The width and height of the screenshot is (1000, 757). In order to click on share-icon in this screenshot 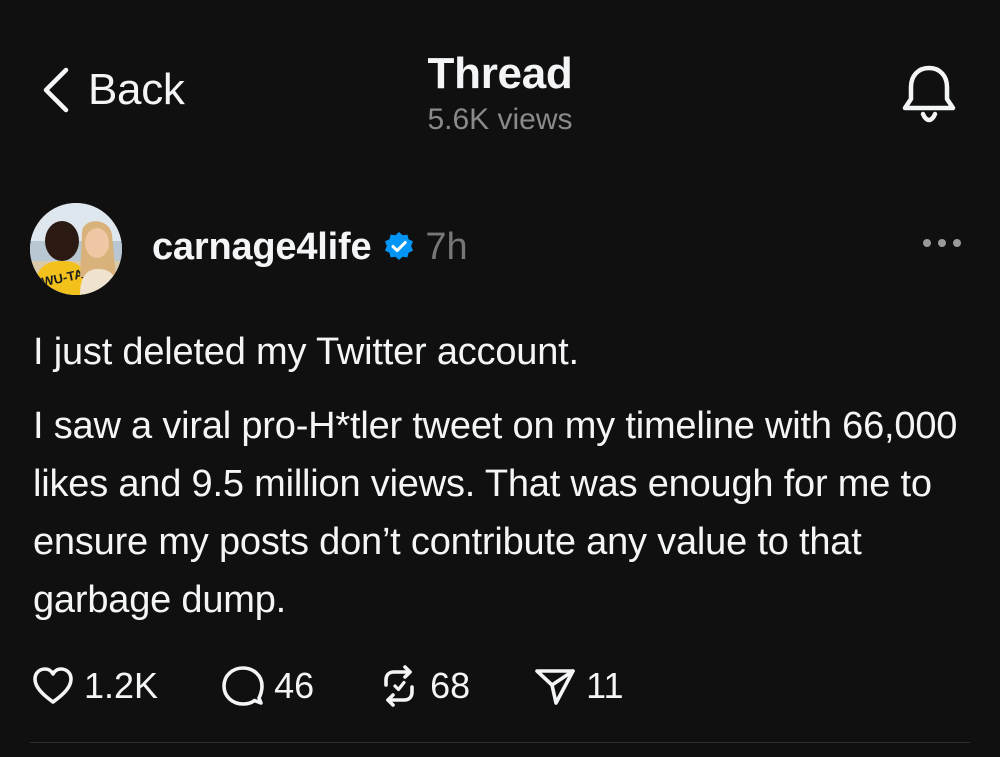, I will do `click(555, 687)`.